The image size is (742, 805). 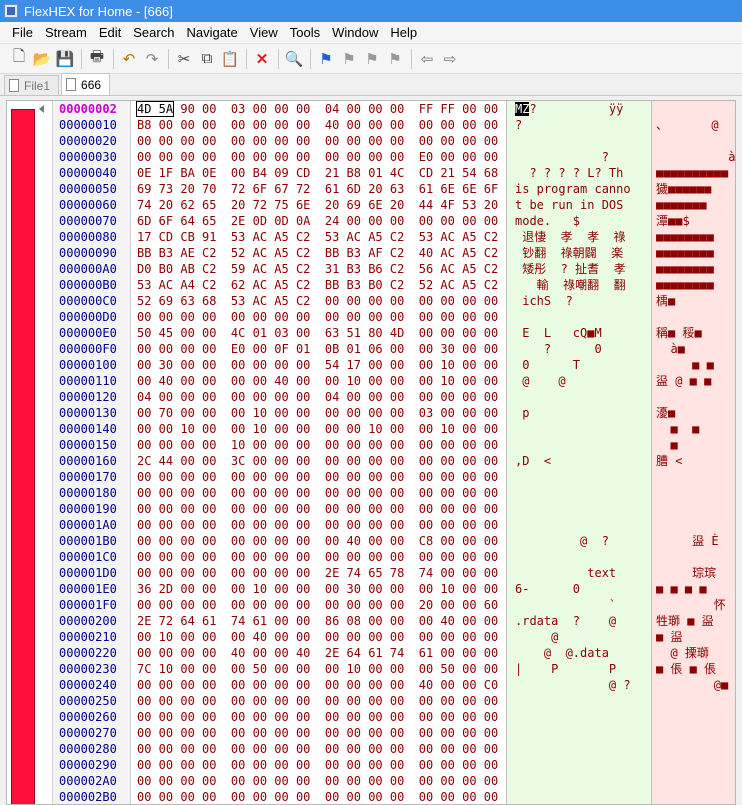 I want to click on menu-file: File, so click(x=22, y=32).